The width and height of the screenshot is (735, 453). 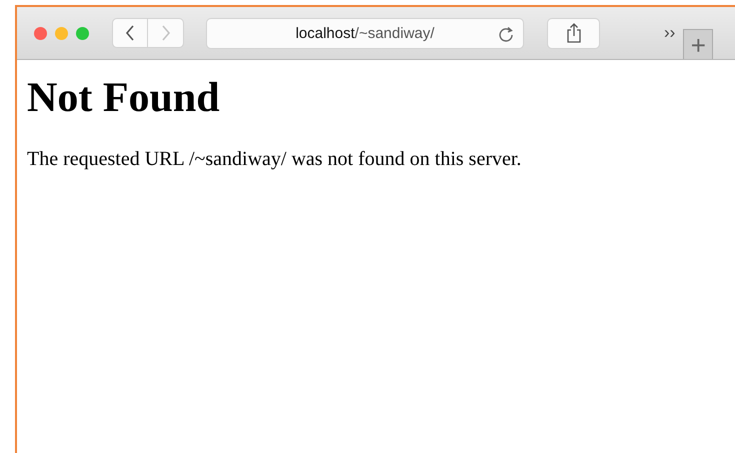 I want to click on url-path: /~sandiway/, so click(x=394, y=33).